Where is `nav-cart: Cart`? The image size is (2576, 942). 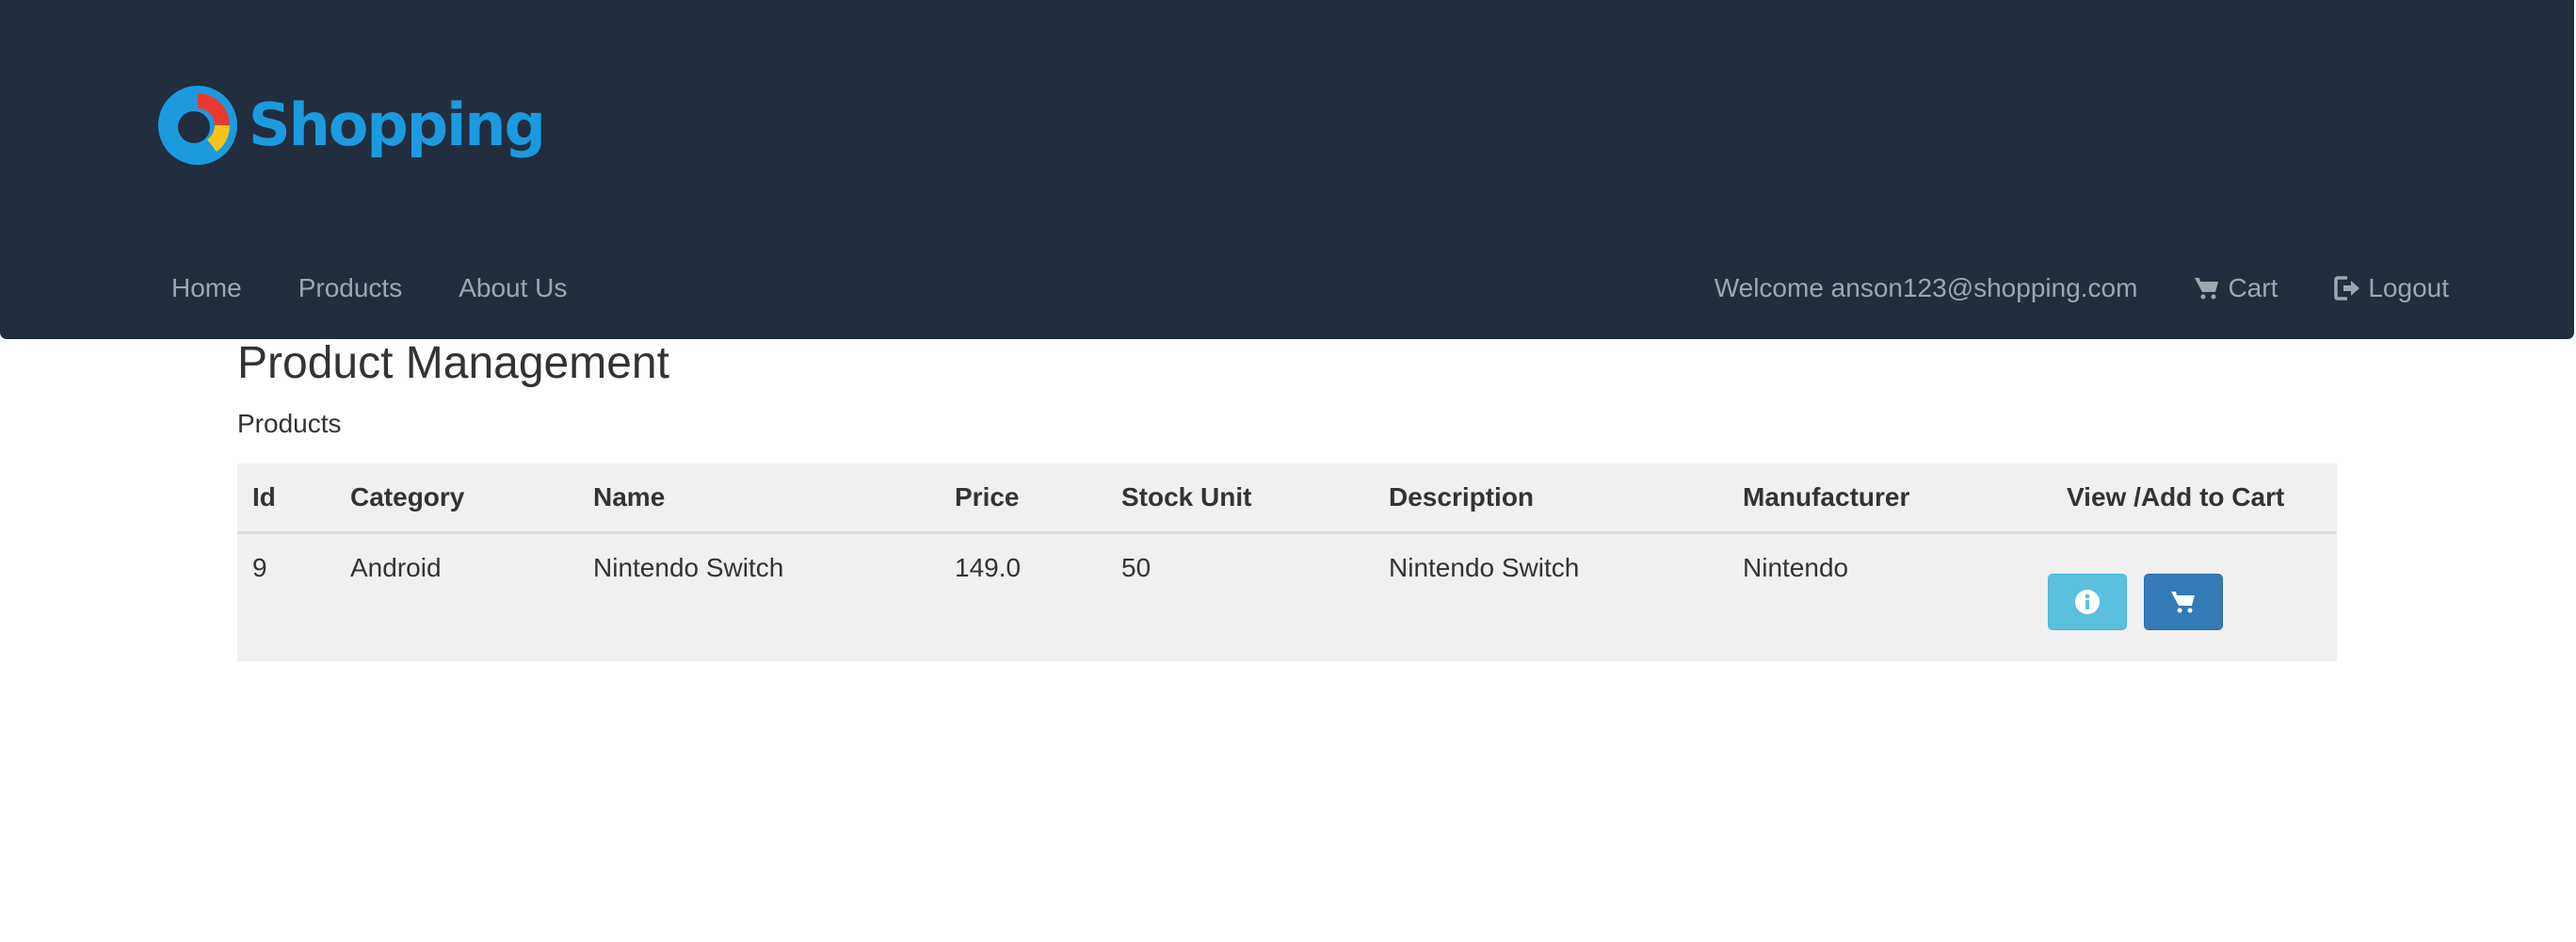 nav-cart: Cart is located at coordinates (2236, 288).